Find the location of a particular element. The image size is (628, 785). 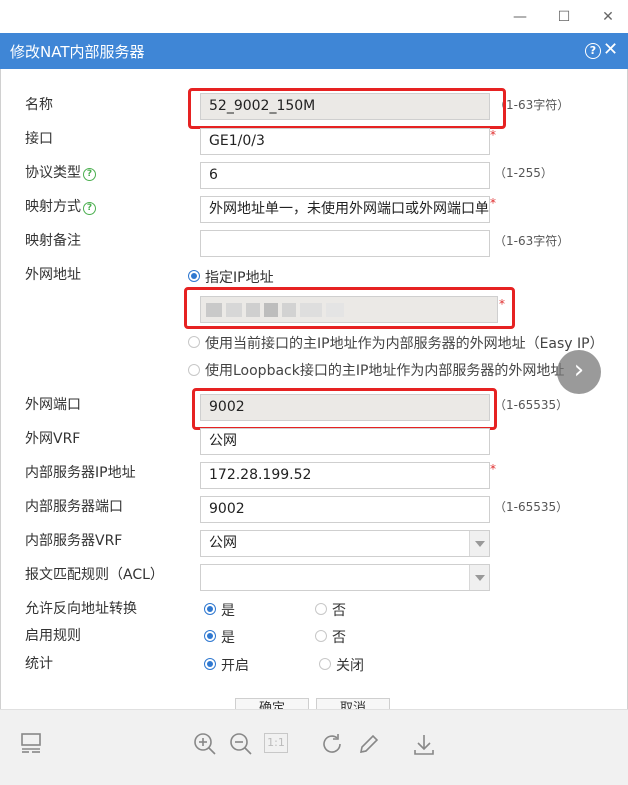

internal-vrf-select: 公网 is located at coordinates (345, 543).